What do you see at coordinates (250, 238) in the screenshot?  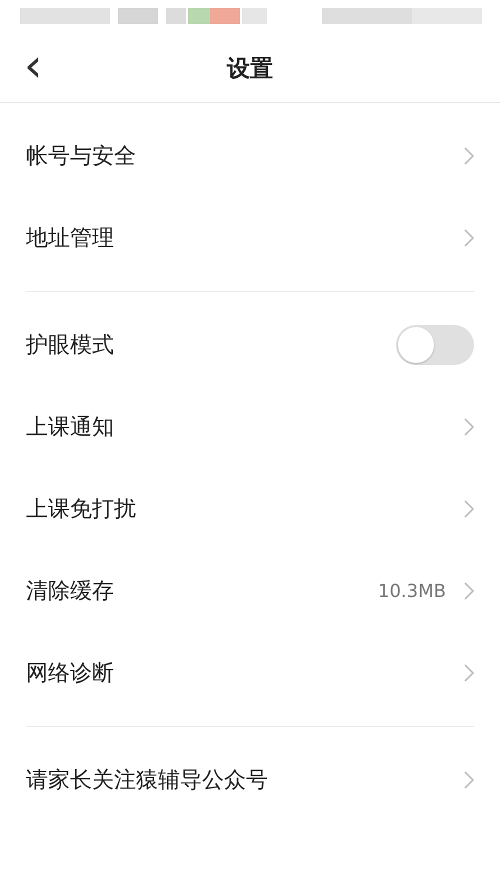 I see `settings-item: 地址管理` at bounding box center [250, 238].